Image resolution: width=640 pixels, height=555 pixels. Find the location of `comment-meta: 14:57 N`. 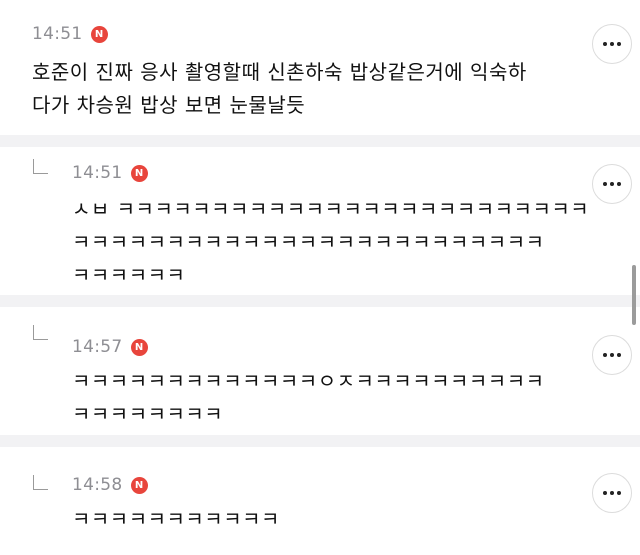

comment-meta: 14:57 N is located at coordinates (110, 347).